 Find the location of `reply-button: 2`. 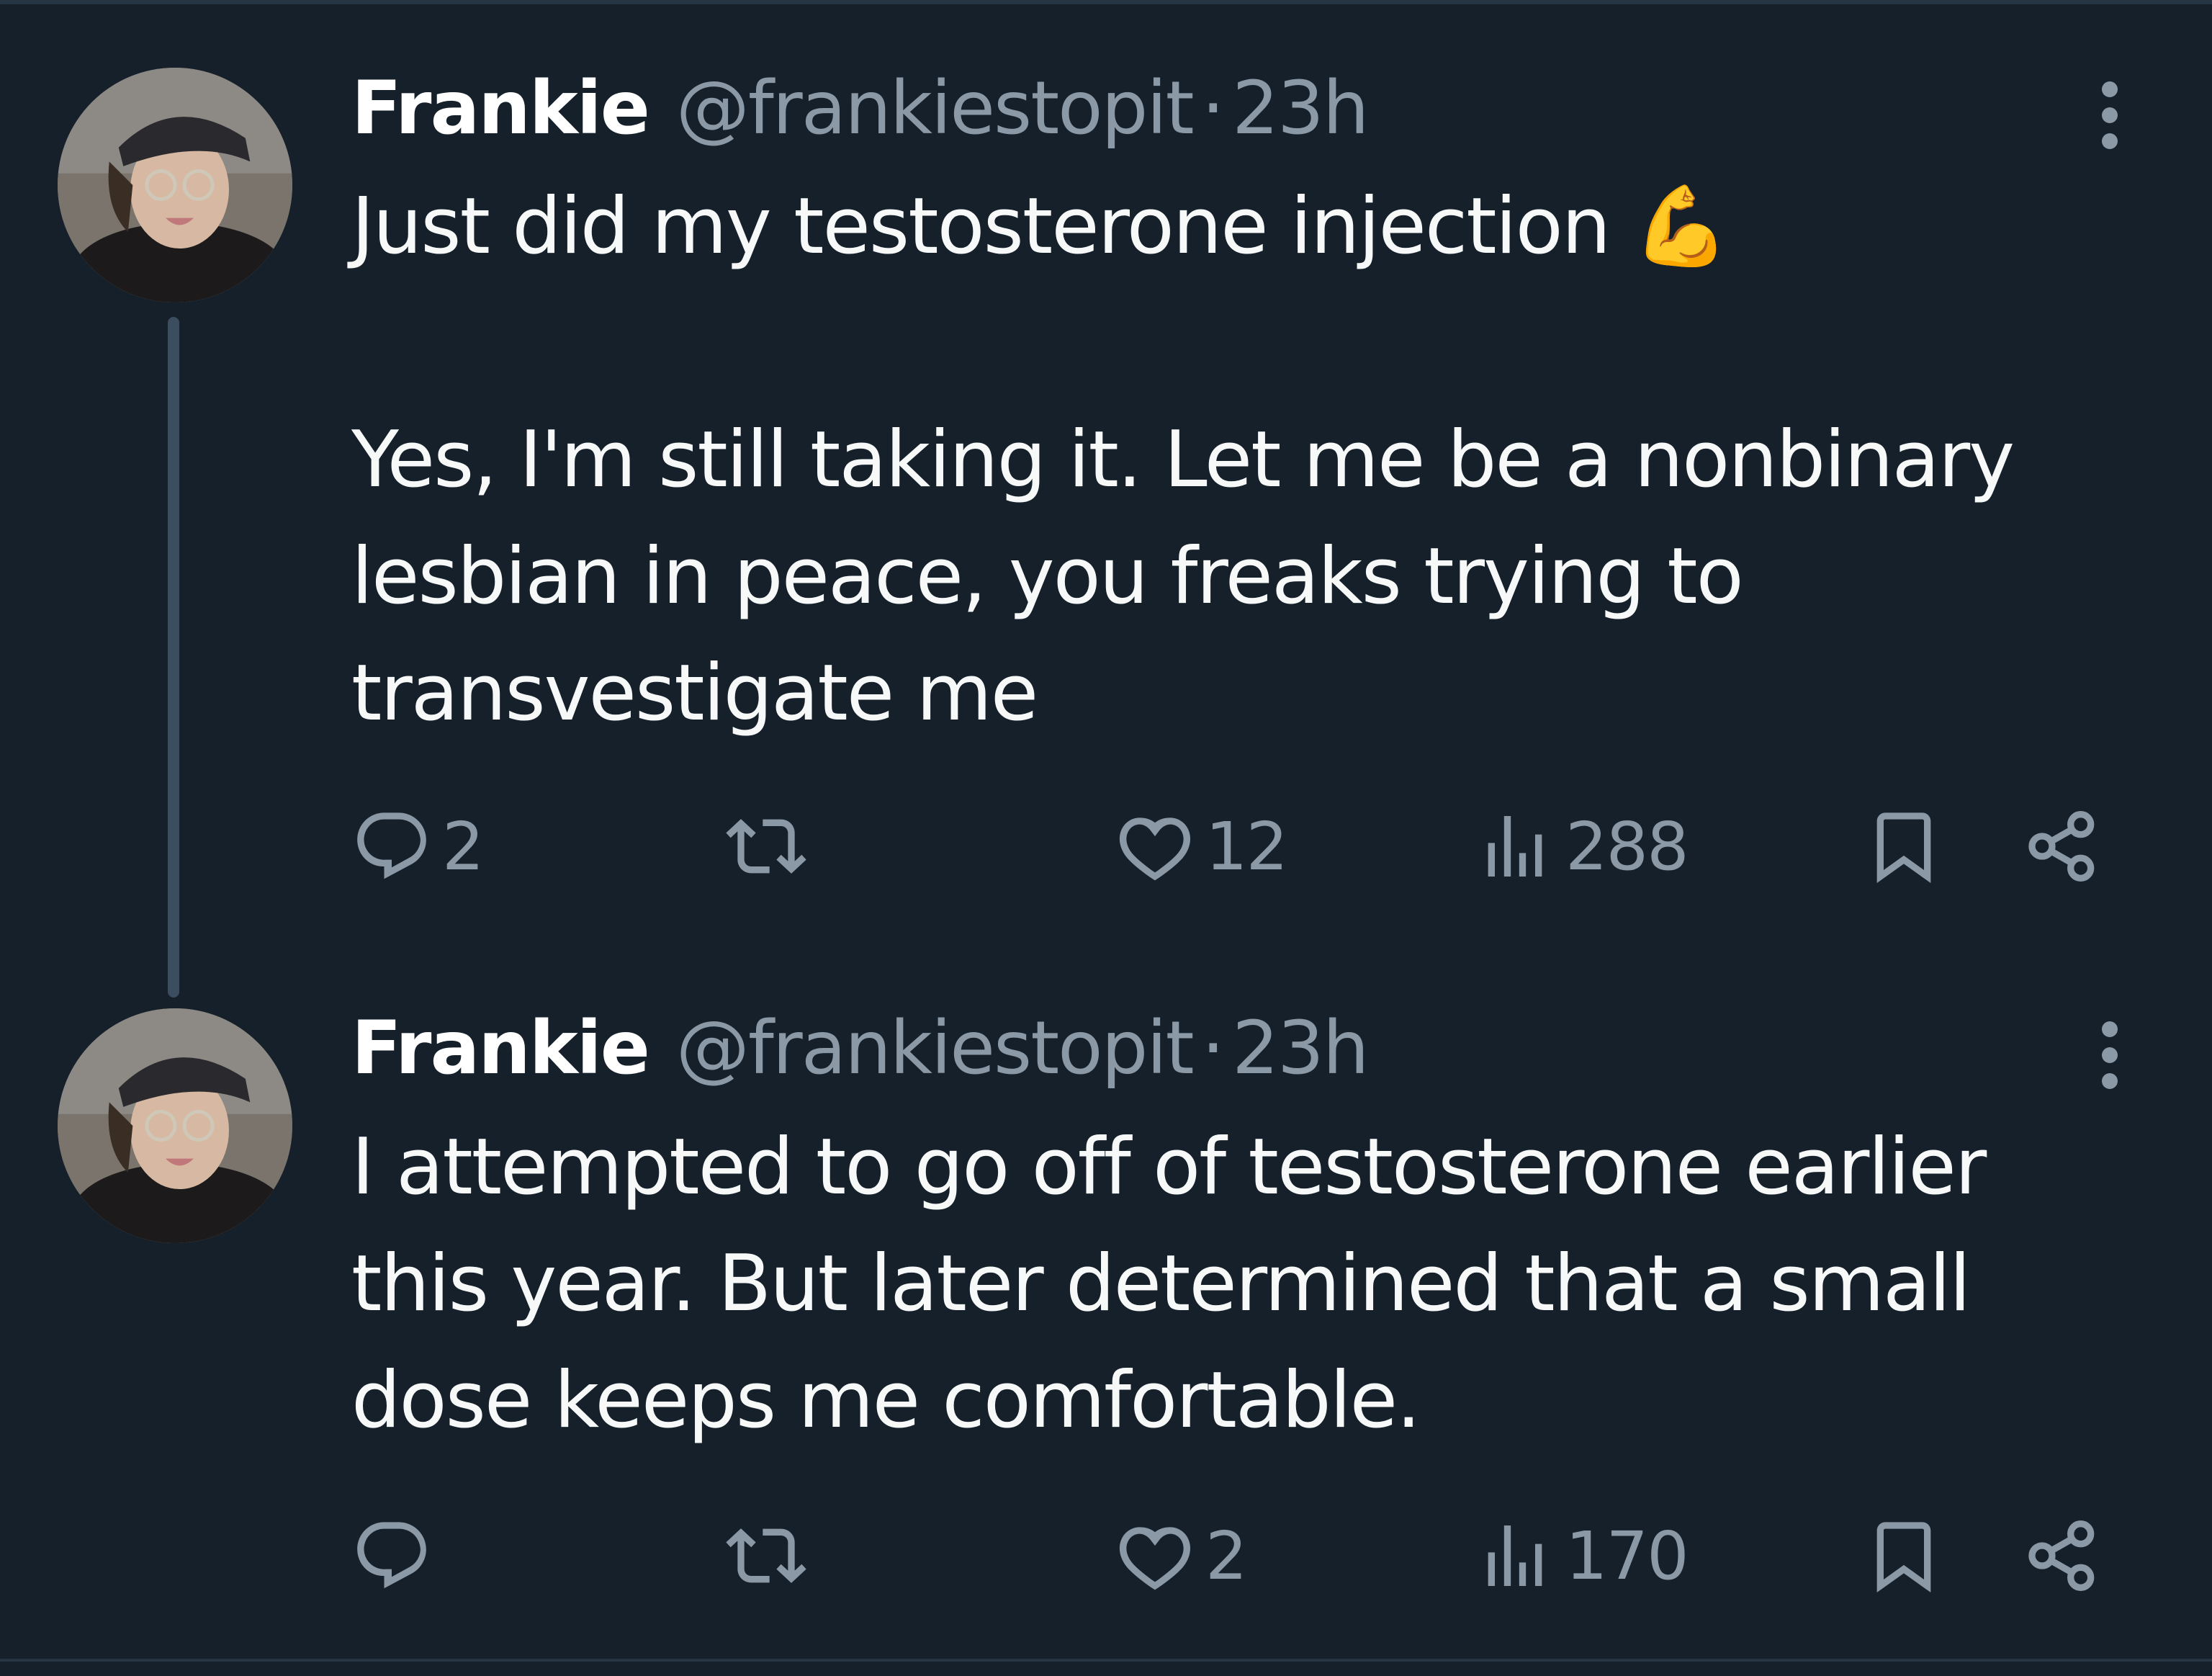

reply-button: 2 is located at coordinates (418, 846).